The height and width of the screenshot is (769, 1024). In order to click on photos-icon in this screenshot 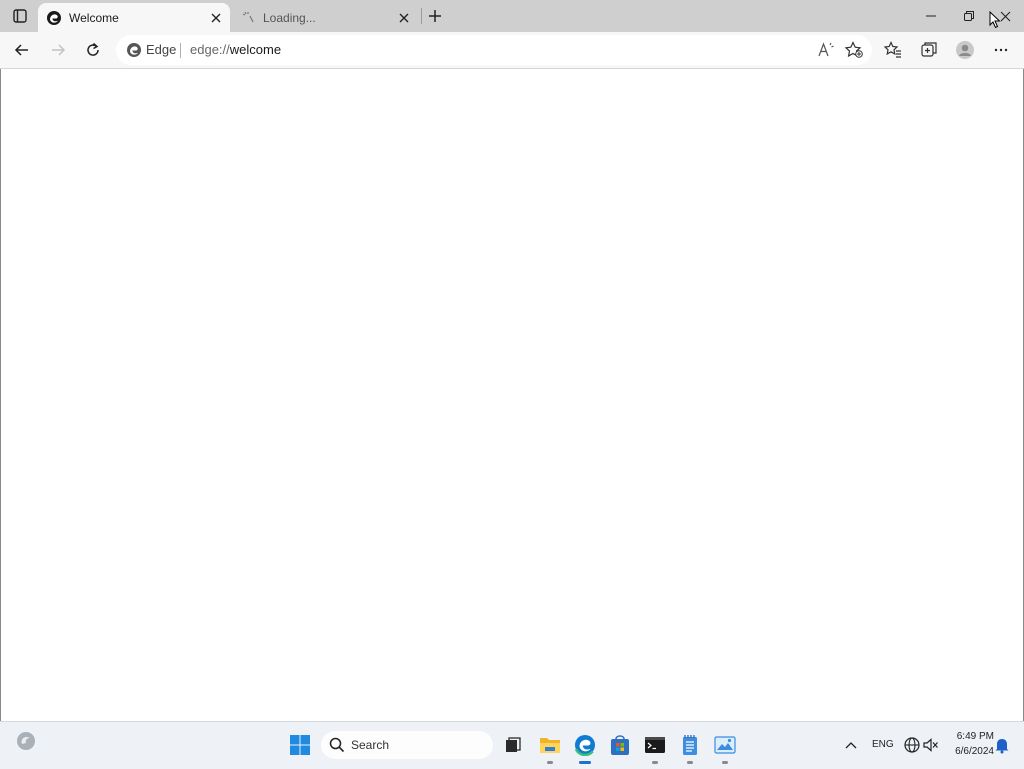, I will do `click(725, 745)`.